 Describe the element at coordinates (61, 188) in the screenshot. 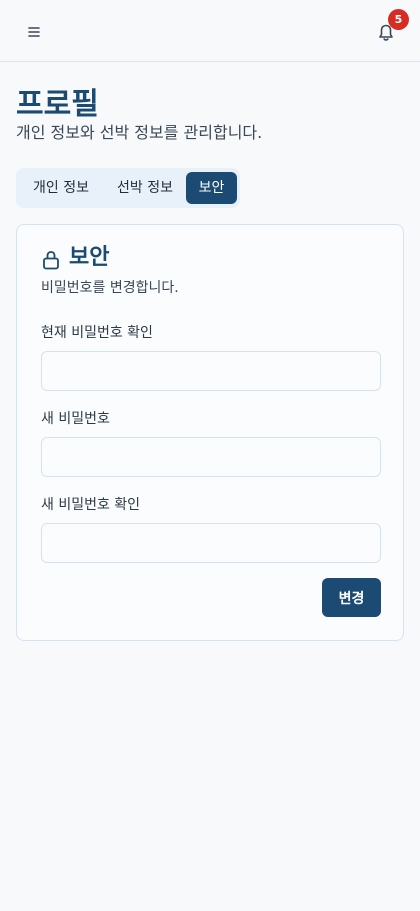

I see `tab-personal-info: 개인 정보` at that location.